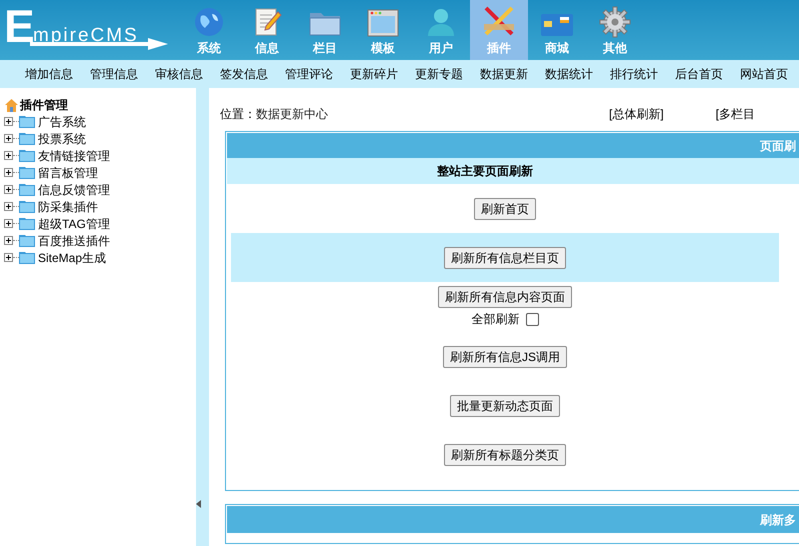 The image size is (799, 546). I want to click on menu-link: 数据更新, so click(504, 74).